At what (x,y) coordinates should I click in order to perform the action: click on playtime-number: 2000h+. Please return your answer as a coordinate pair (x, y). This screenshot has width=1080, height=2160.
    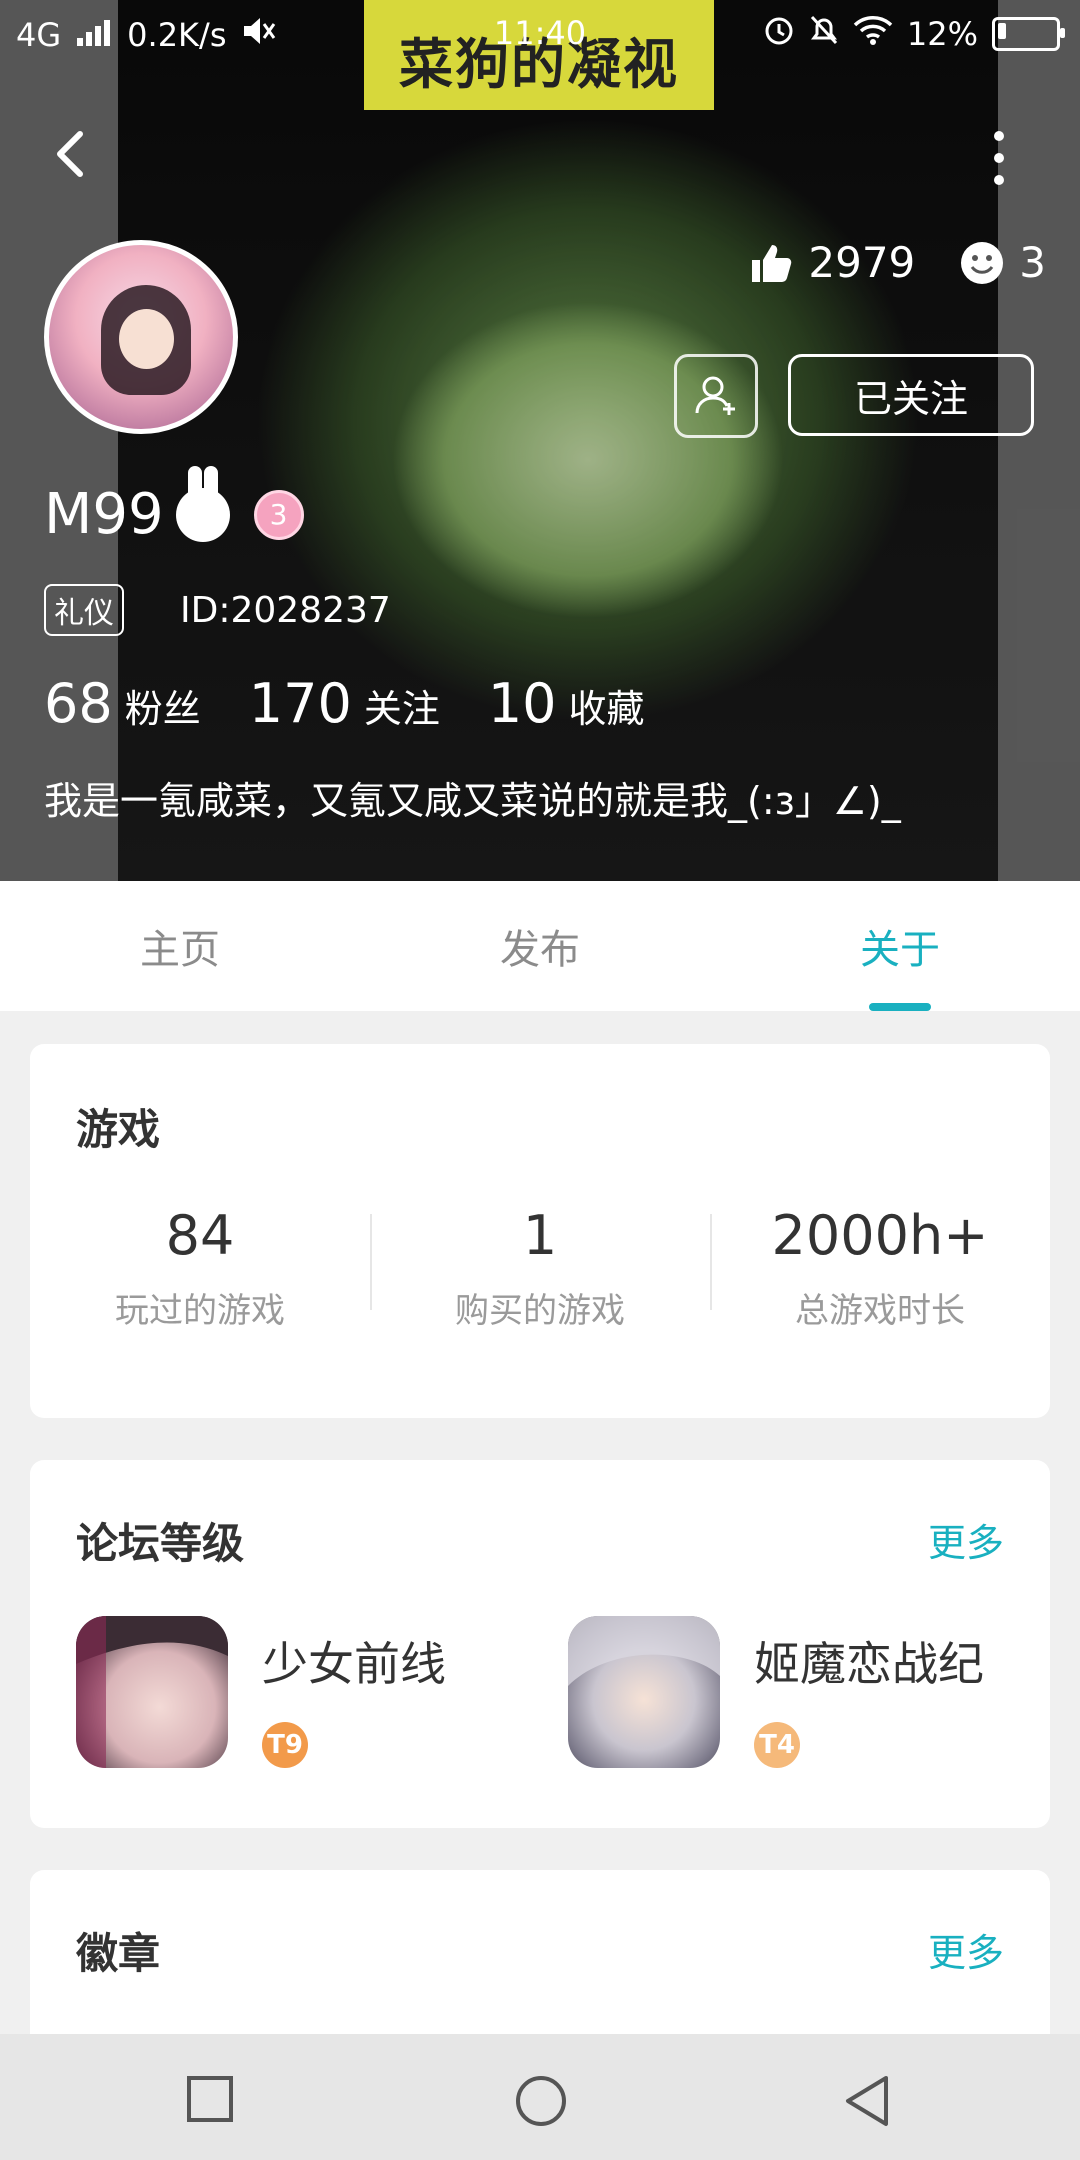
    Looking at the image, I should click on (880, 1235).